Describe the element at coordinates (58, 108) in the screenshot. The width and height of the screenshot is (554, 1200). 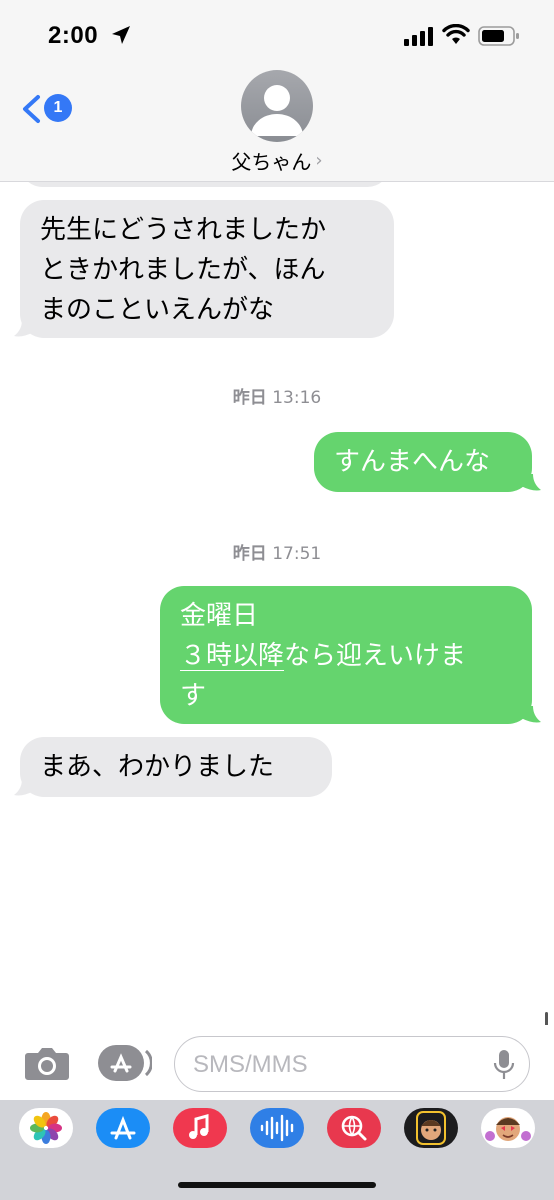
I see `unread-badge: 1` at that location.